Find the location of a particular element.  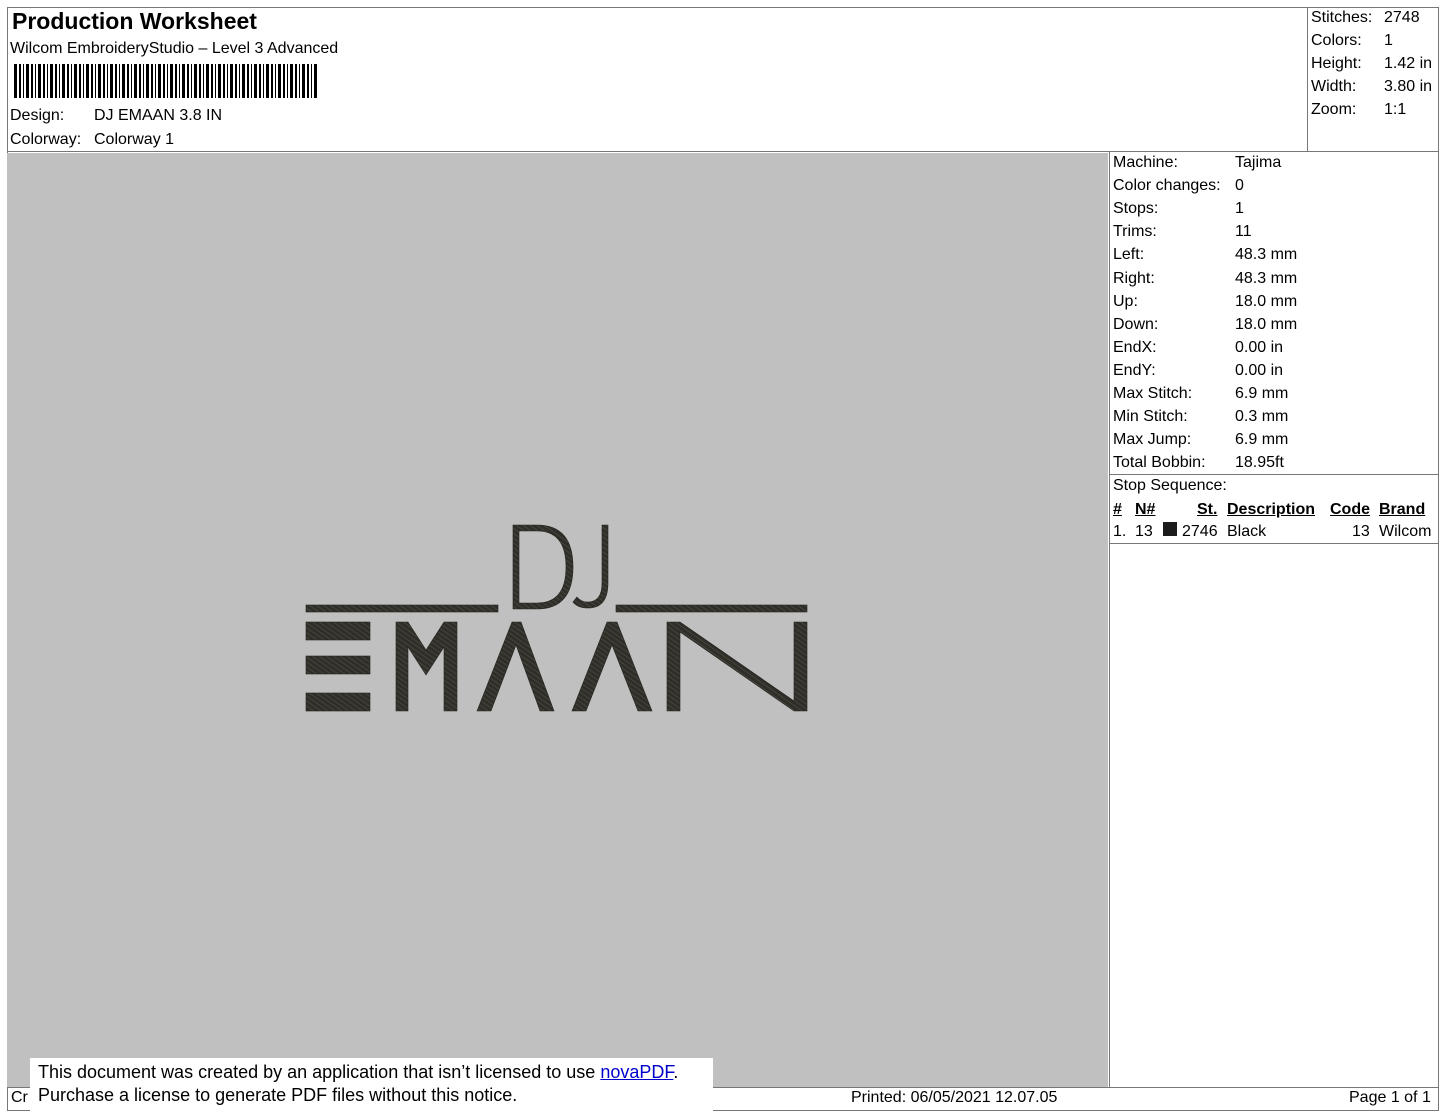

col-header-brand: Brand is located at coordinates (1402, 509).